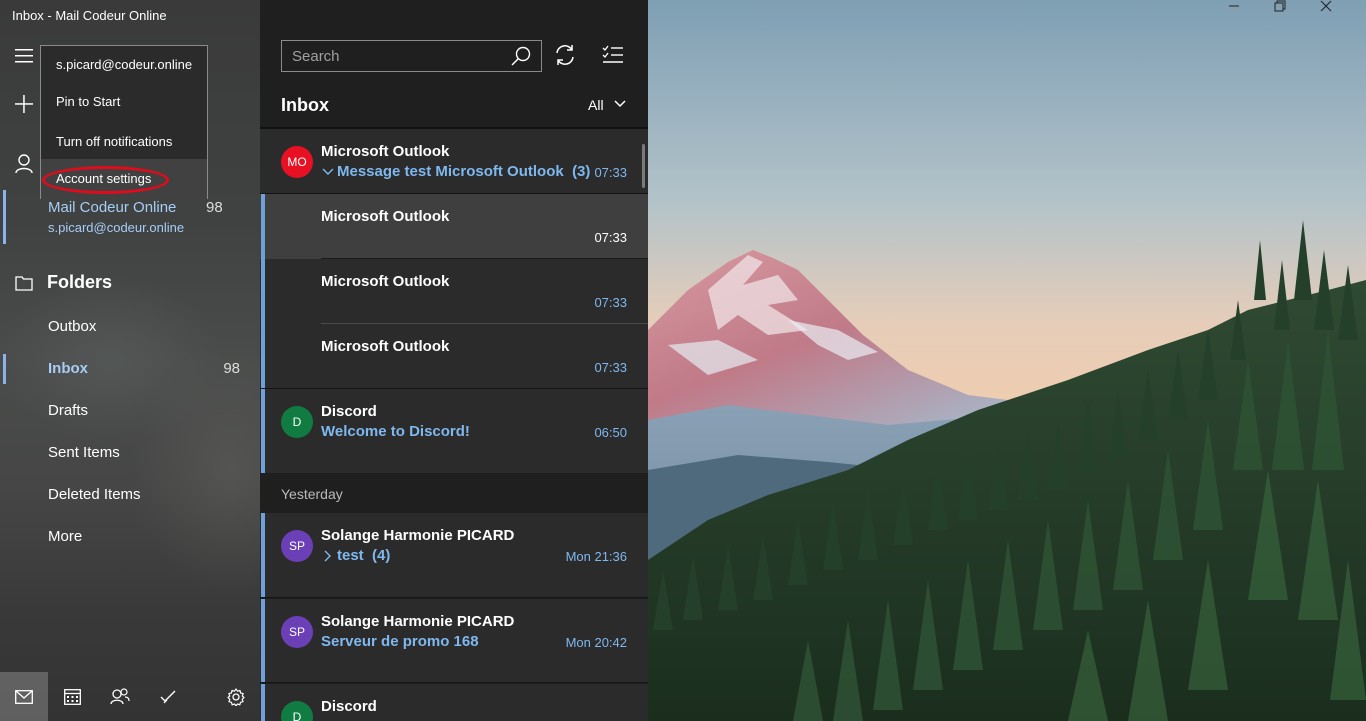  What do you see at coordinates (1326, 6) in the screenshot?
I see `close-icon` at bounding box center [1326, 6].